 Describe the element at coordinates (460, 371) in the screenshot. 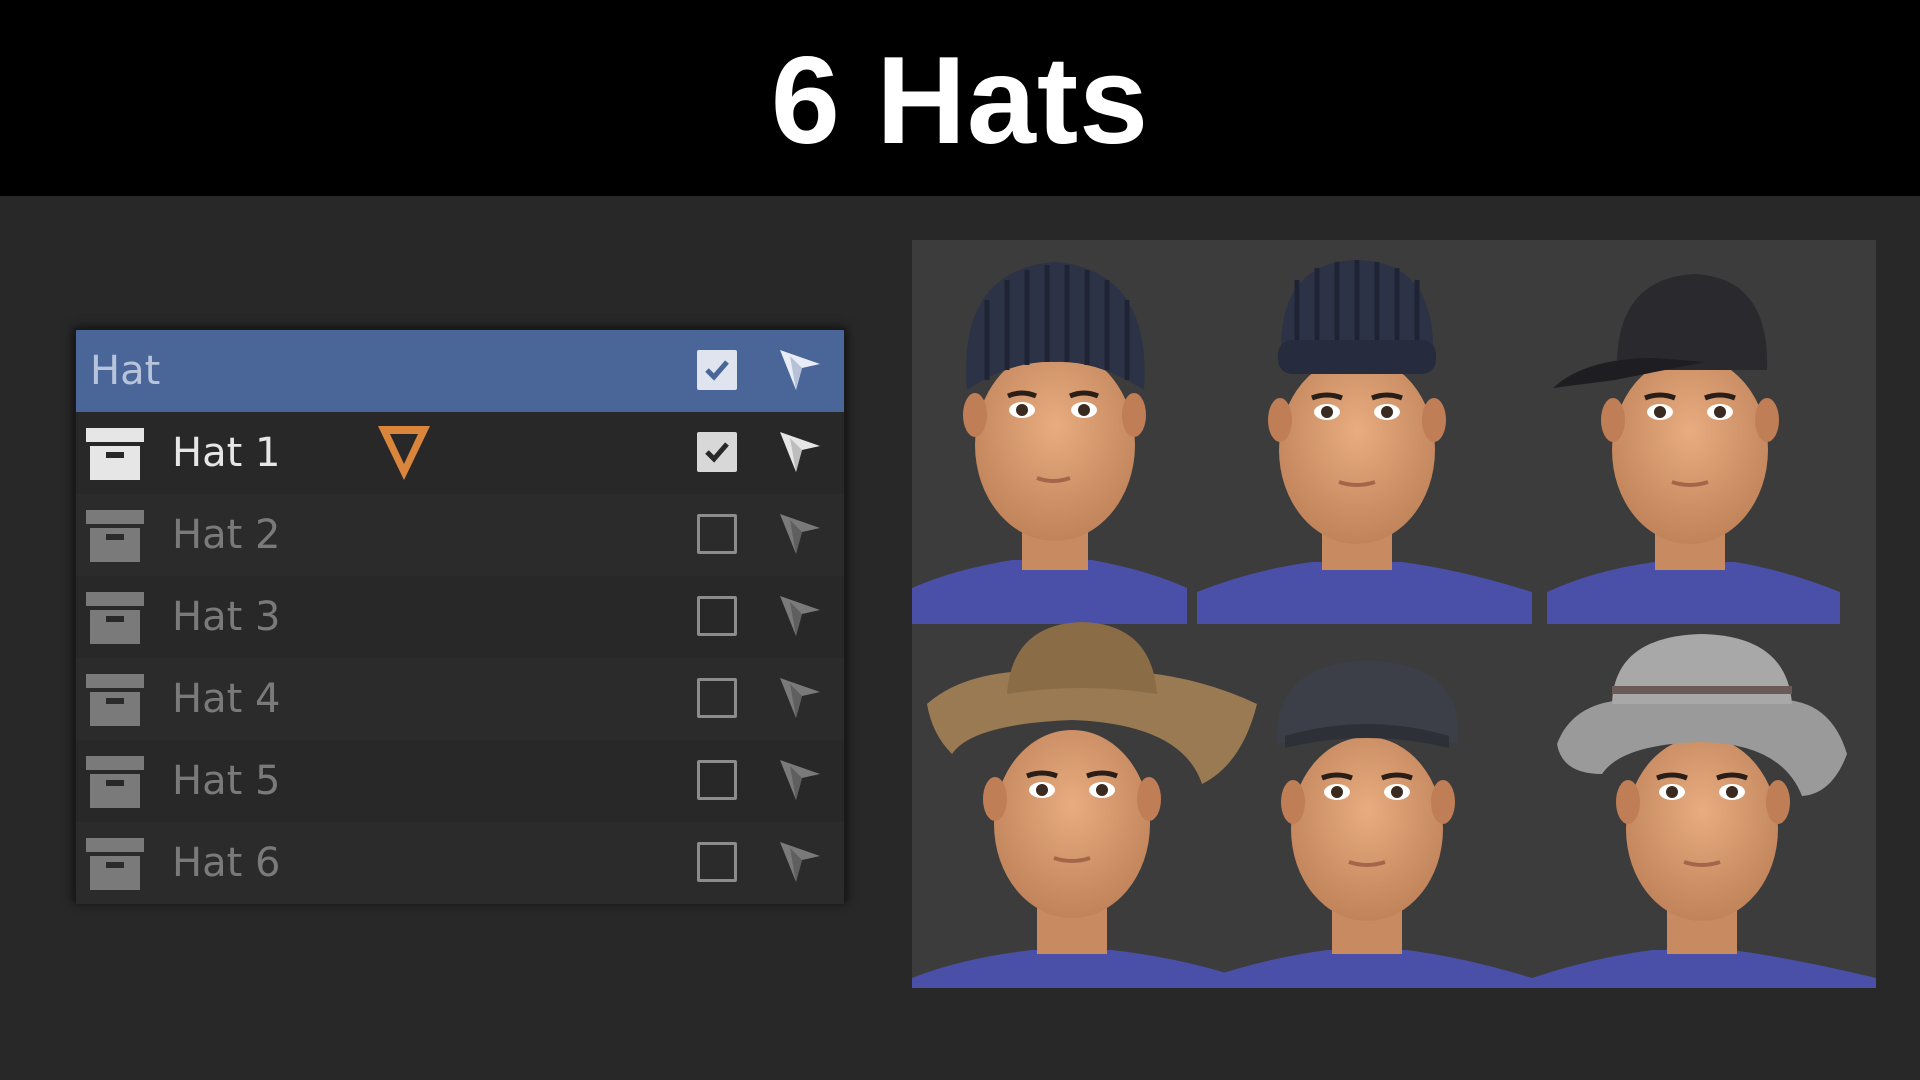

I see `collection-row-hat: Hat` at that location.